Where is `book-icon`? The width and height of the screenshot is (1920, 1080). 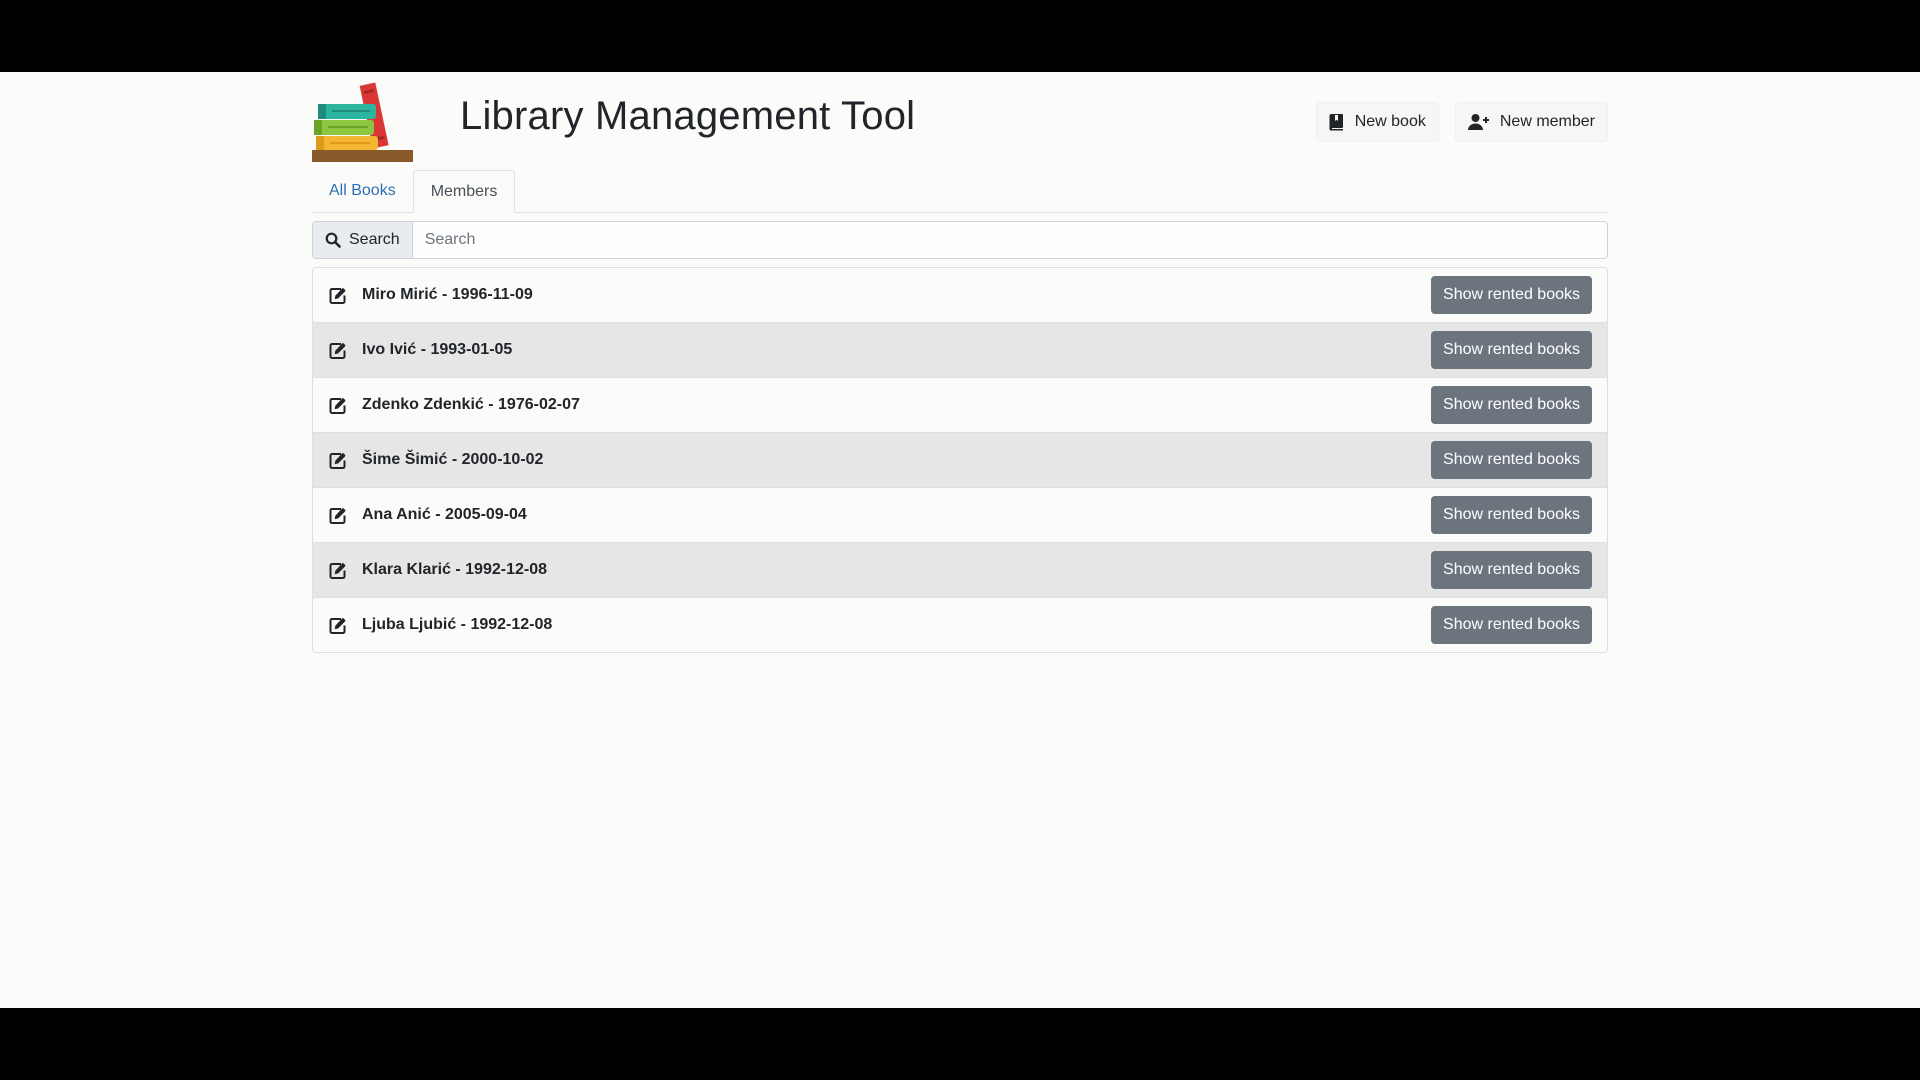
book-icon is located at coordinates (1336, 122).